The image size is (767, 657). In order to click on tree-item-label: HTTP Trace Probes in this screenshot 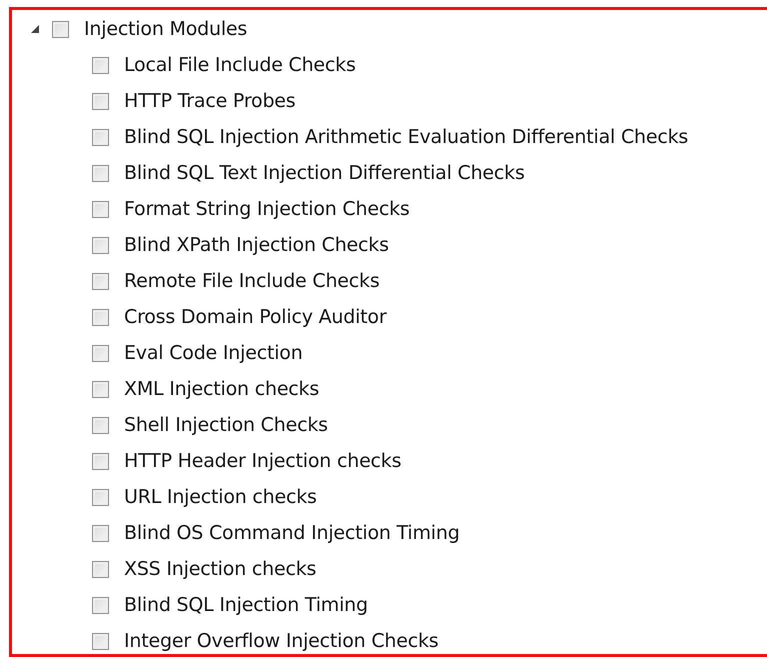, I will do `click(210, 101)`.